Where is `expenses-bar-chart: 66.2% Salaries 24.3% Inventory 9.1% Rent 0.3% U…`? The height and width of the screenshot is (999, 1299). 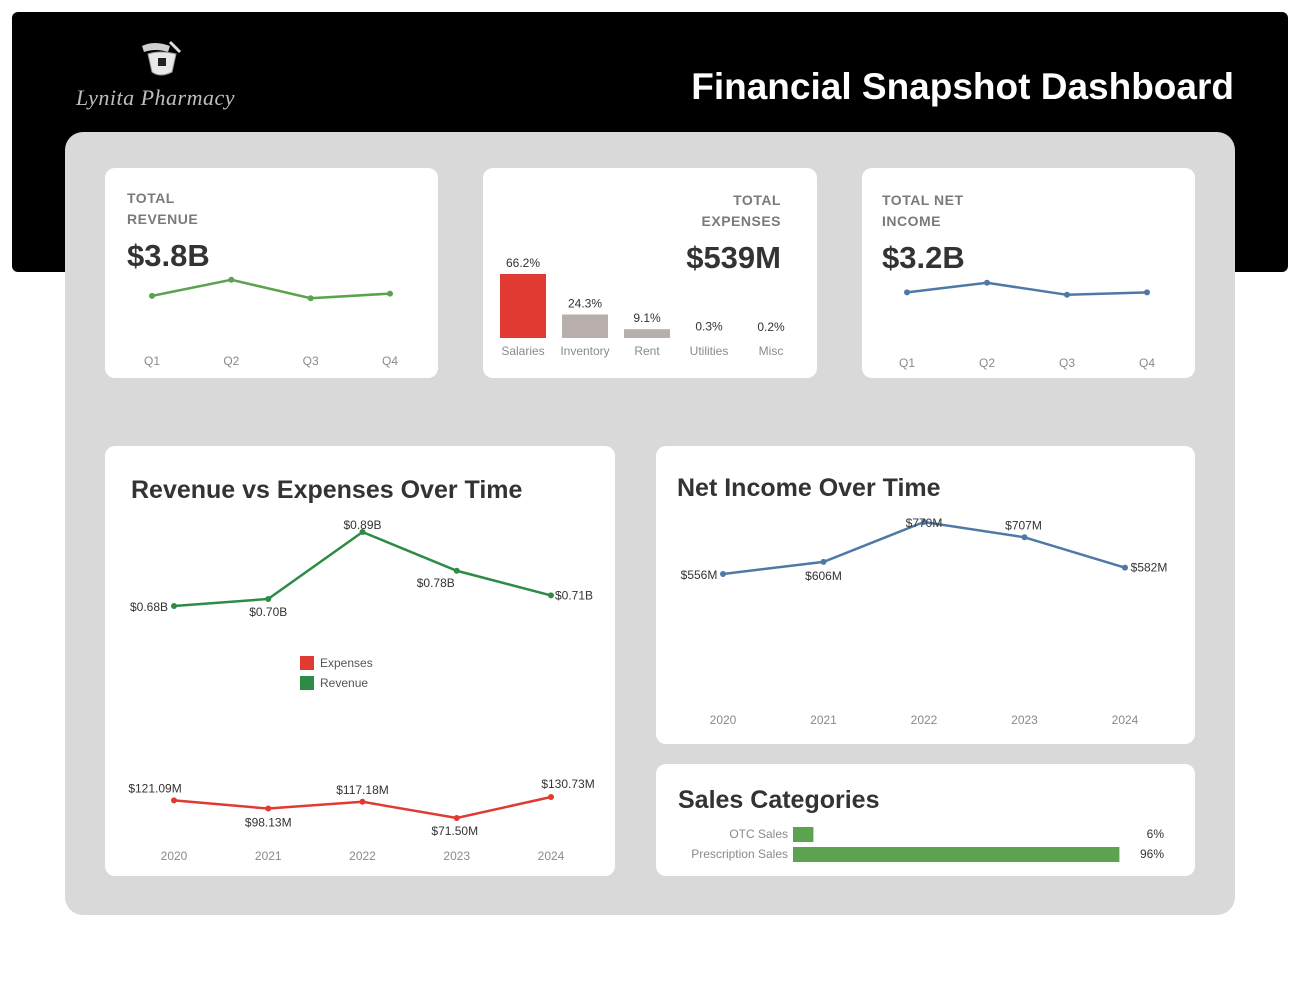 expenses-bar-chart: 66.2% Salaries 24.3% Inventory 9.1% Rent 0.3% U… is located at coordinates (642, 307).